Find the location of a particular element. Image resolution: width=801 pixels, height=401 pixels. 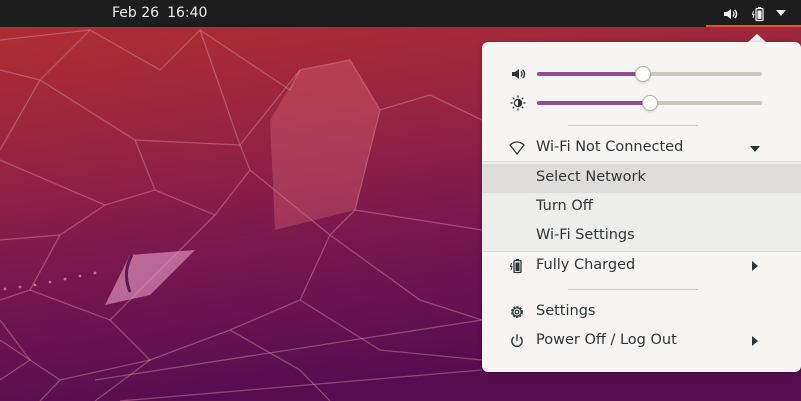

time-label: 16:40 is located at coordinates (187, 13).